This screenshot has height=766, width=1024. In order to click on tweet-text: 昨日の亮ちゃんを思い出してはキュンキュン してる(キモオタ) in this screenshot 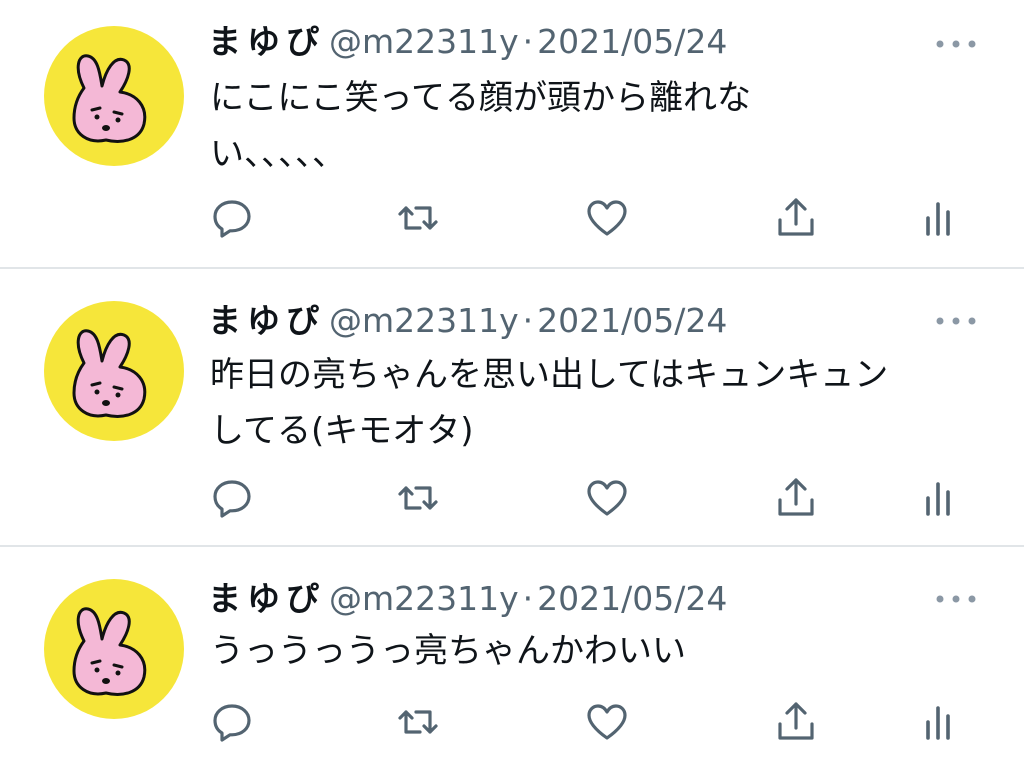, I will do `click(549, 403)`.